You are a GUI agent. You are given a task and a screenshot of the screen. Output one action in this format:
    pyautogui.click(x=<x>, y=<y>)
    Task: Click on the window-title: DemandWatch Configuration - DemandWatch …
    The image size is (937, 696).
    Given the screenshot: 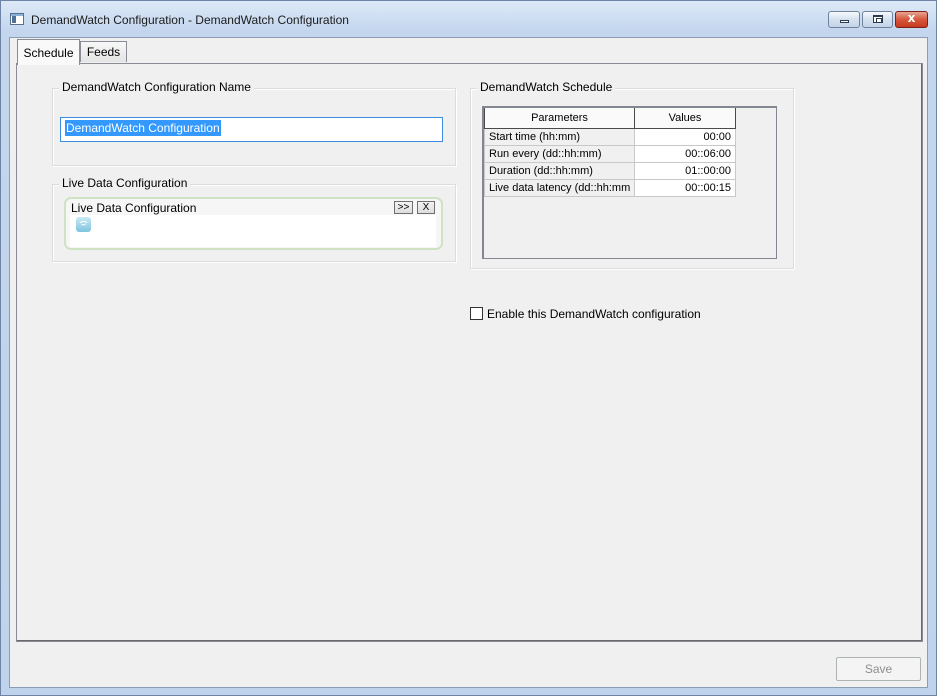 What is the action you would take?
    pyautogui.click(x=190, y=20)
    